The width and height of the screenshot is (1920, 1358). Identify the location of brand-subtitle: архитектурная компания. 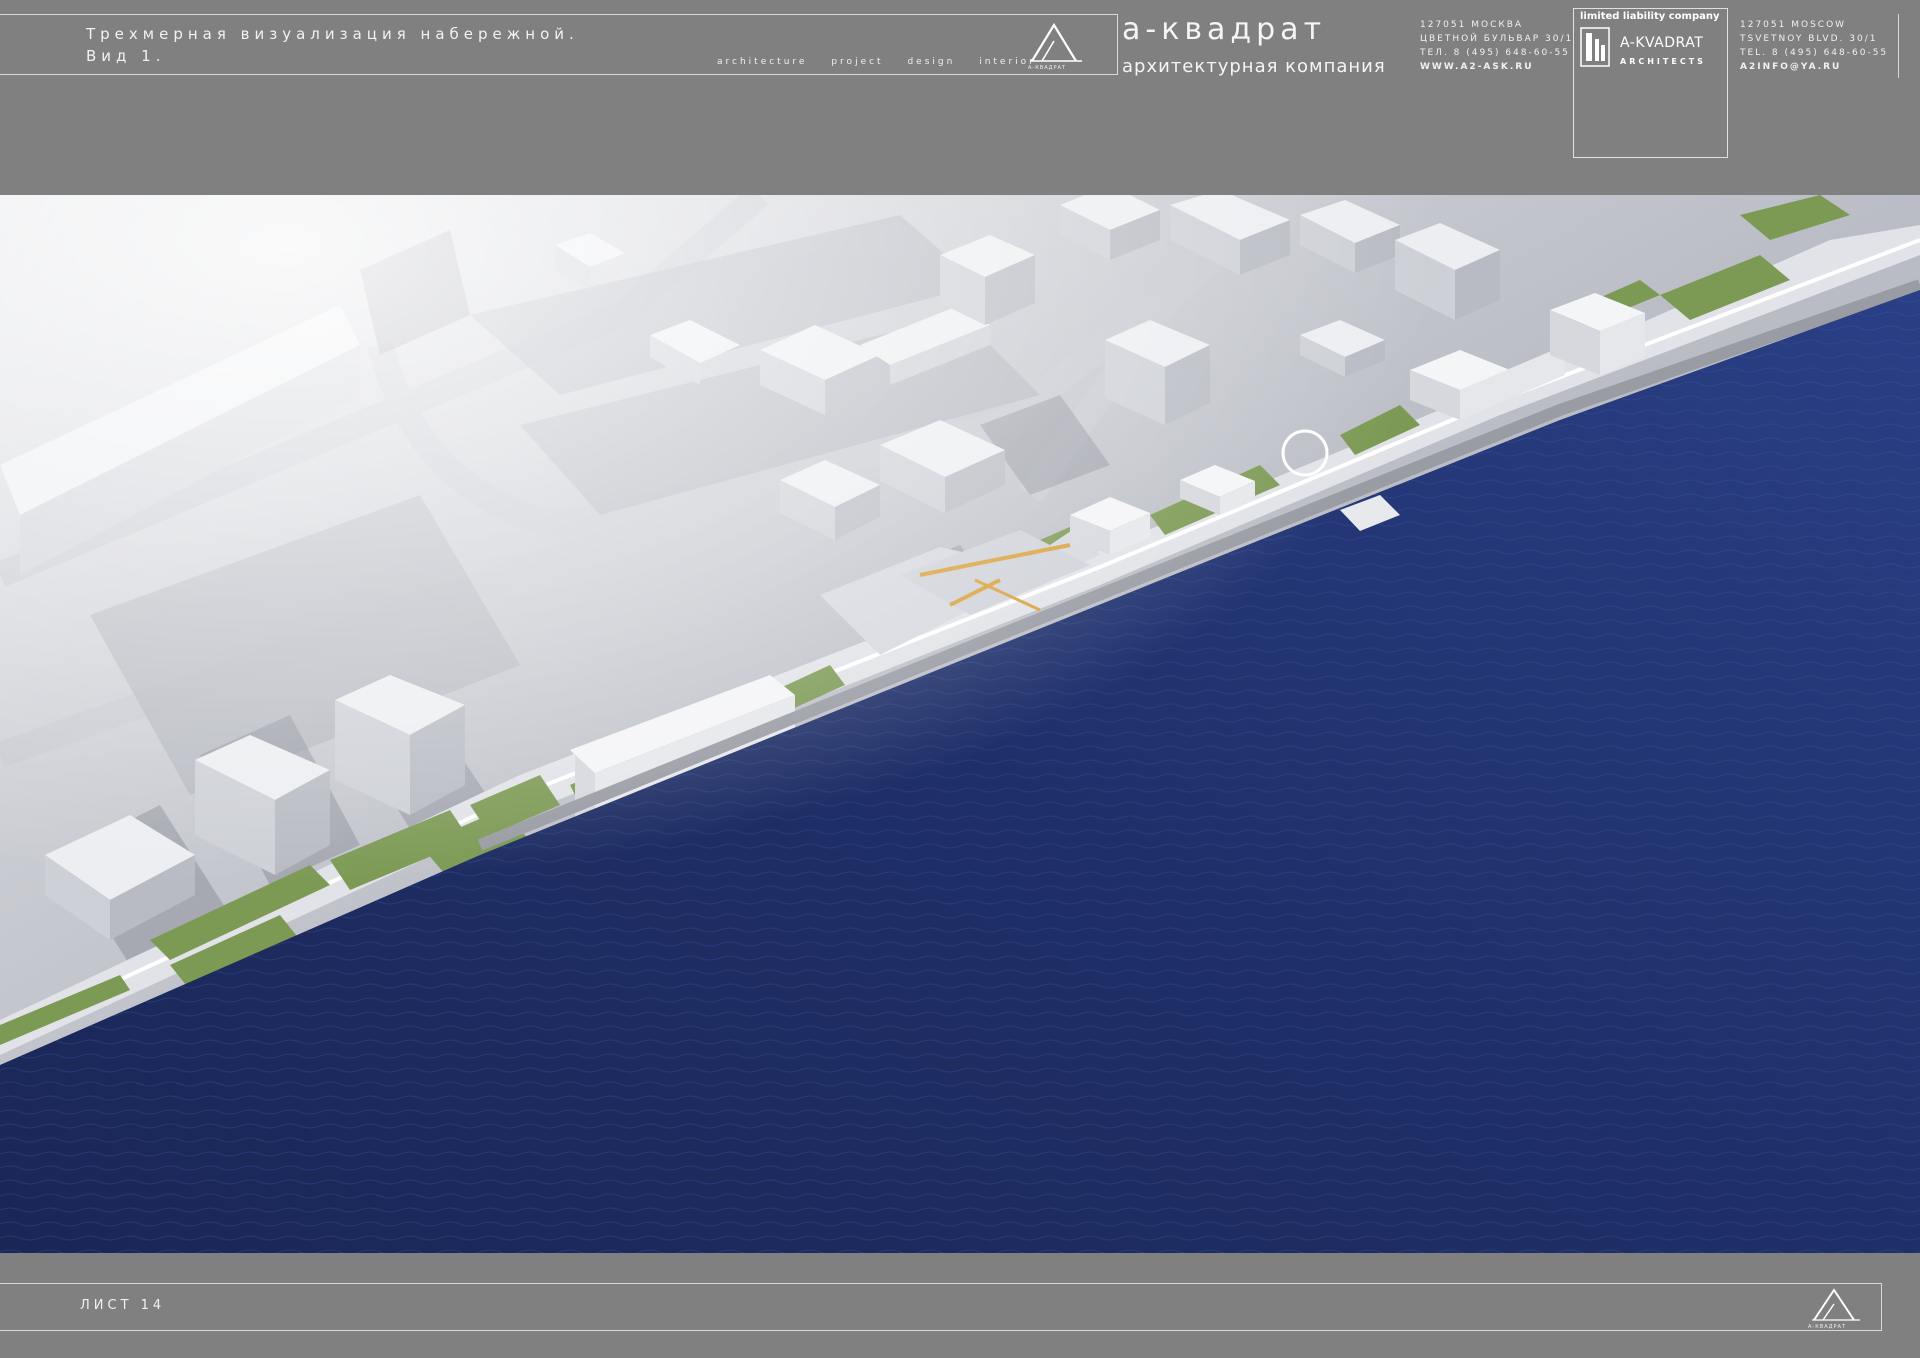
(1254, 66).